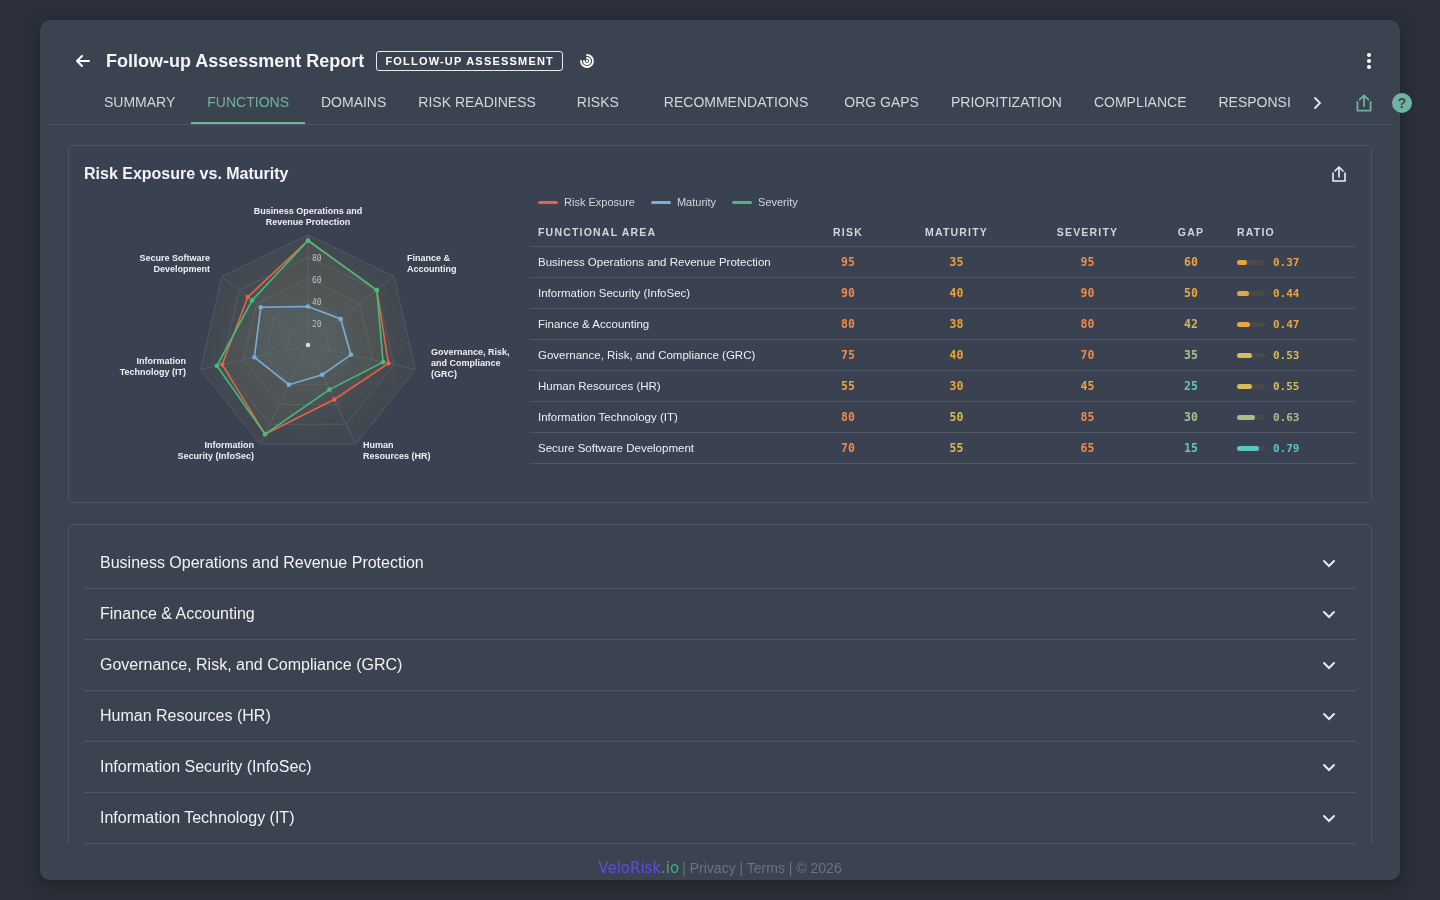 Image resolution: width=1440 pixels, height=900 pixels. I want to click on ratio-value: 0.47, so click(1286, 324).